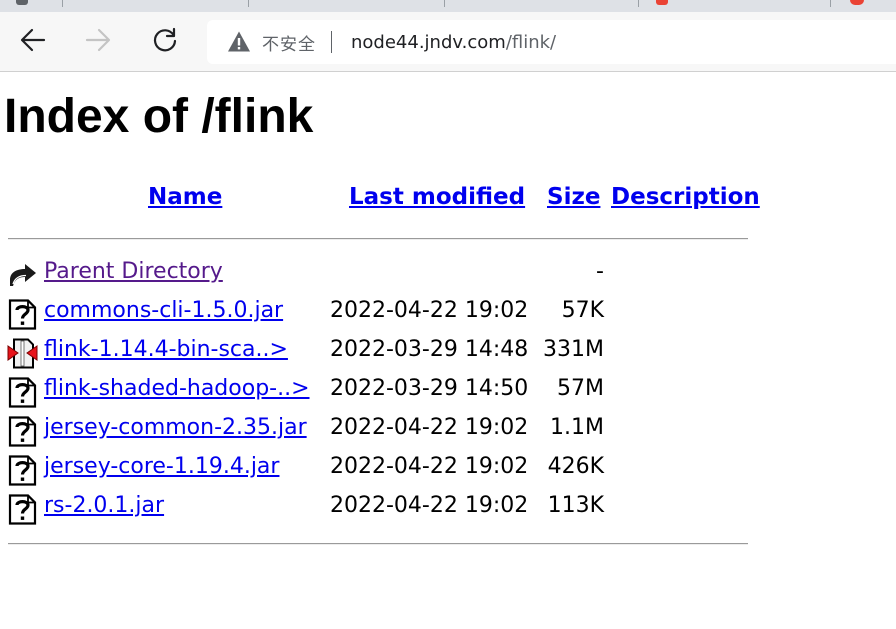 The image size is (896, 629). I want to click on file-modified: 2022-03-29 14:48, so click(429, 349).